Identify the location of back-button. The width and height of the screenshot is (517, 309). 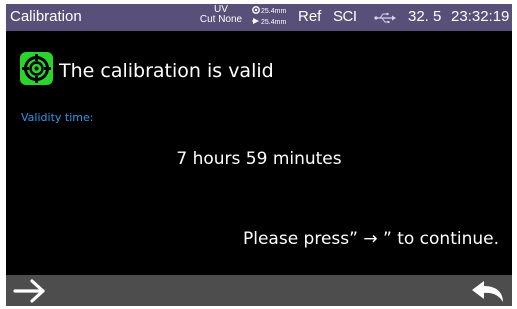
(488, 290).